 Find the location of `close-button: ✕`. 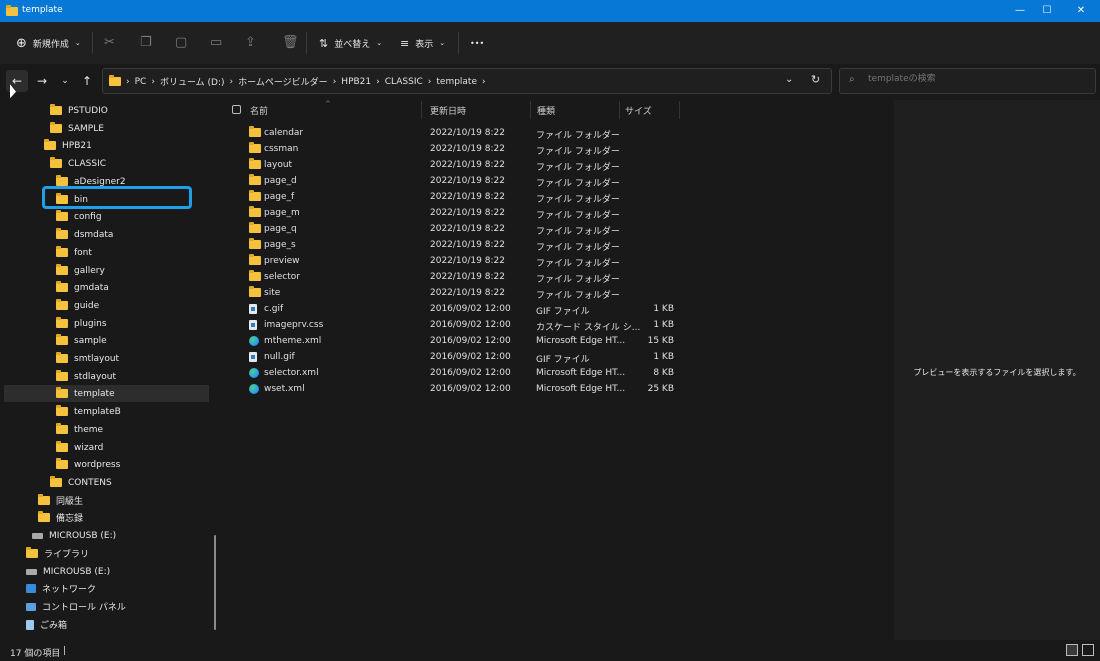

close-button: ✕ is located at coordinates (1081, 11).